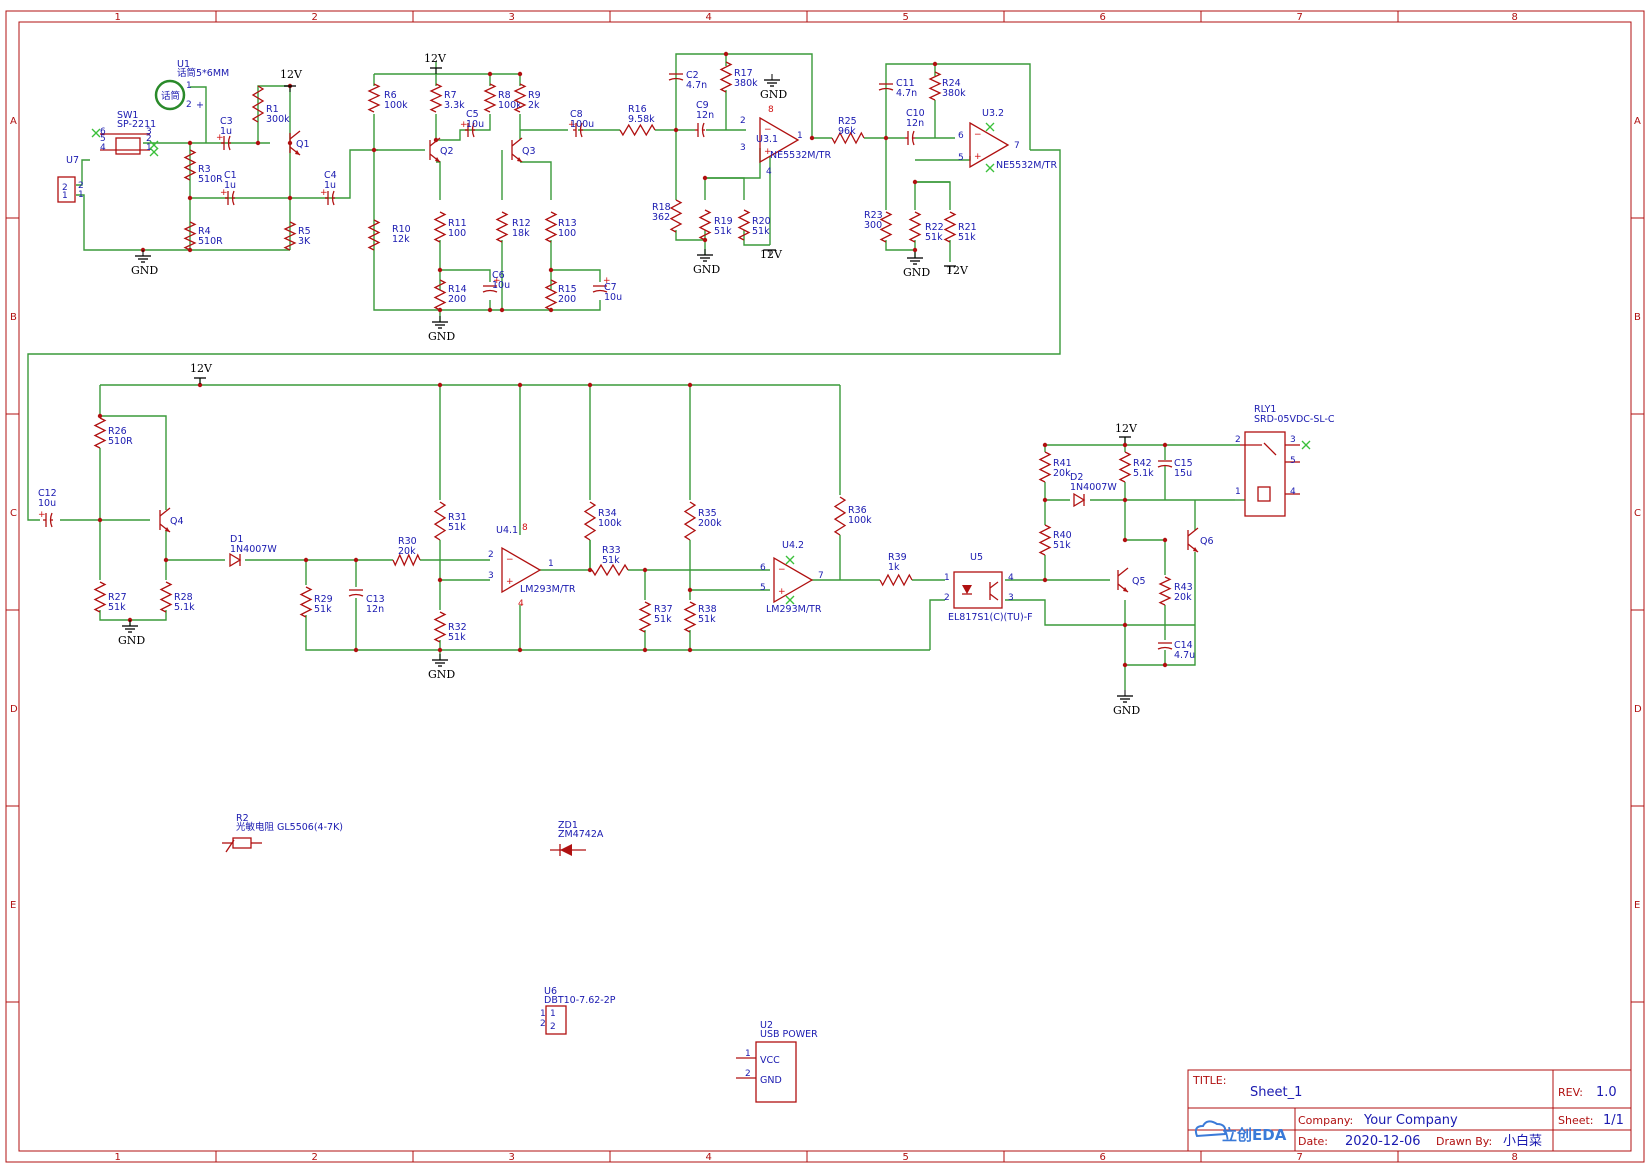 Image resolution: width=1652 pixels, height=1170 pixels. Describe the element at coordinates (13, 317) in the screenshot. I see `frame-row-left-B: B` at that location.